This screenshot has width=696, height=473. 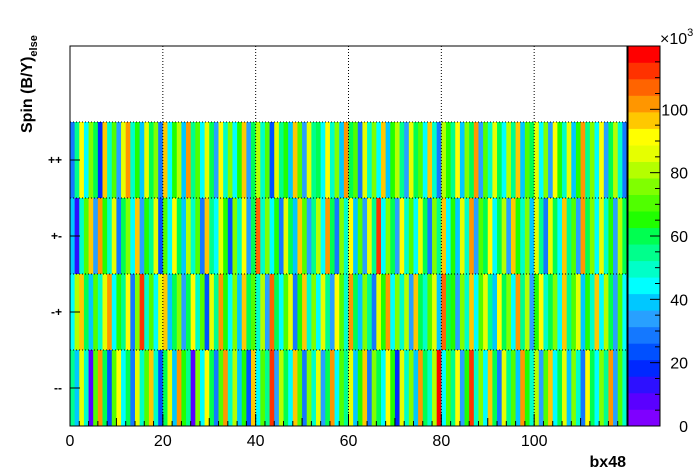 I want to click on color-scale-multiplier-base: ×10, so click(x=673, y=39).